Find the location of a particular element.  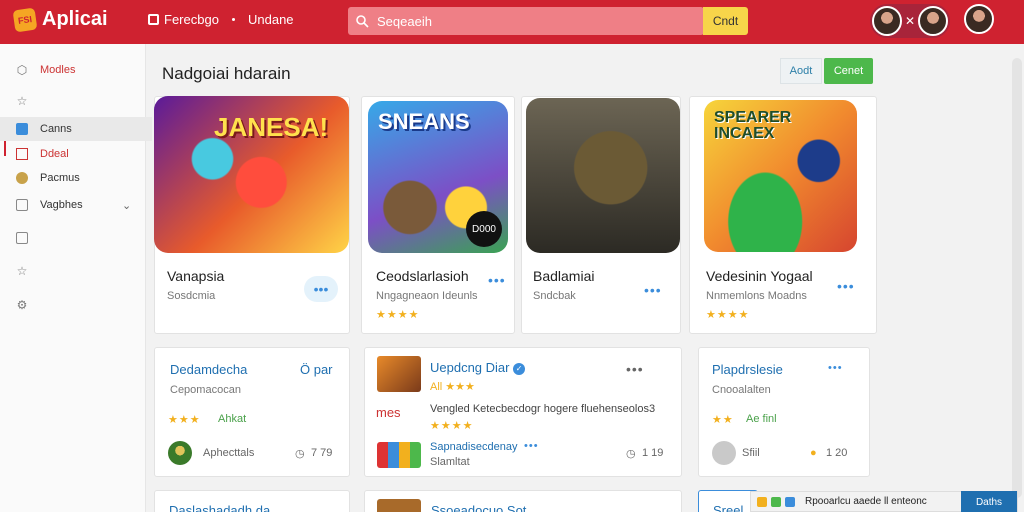

sidebar-item-deals: Ddeal is located at coordinates (76, 154).